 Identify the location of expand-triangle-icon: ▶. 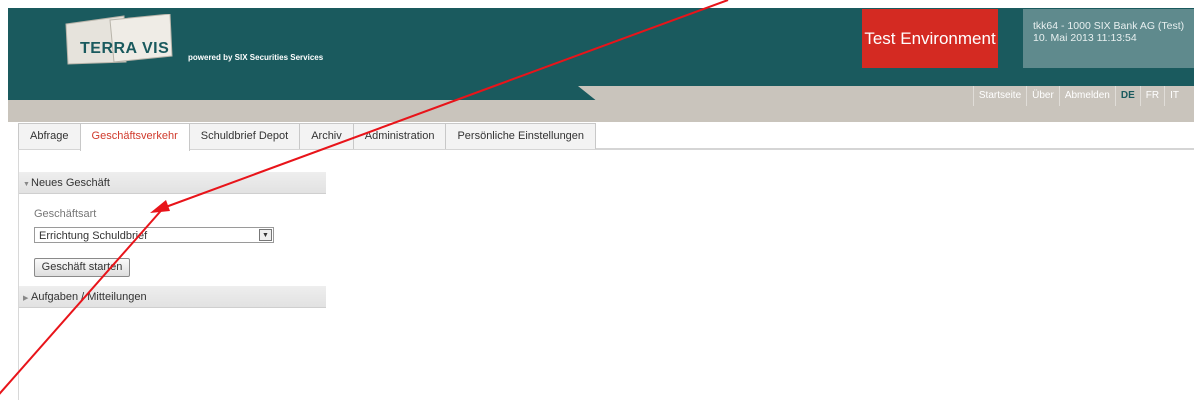
(26, 298).